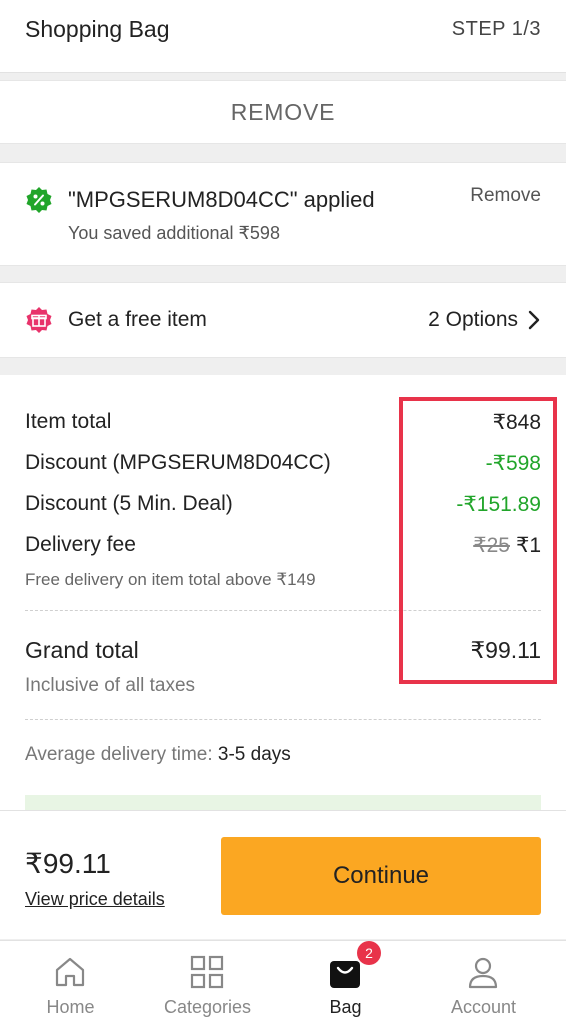  I want to click on view-price-details-link: View price details, so click(95, 899).